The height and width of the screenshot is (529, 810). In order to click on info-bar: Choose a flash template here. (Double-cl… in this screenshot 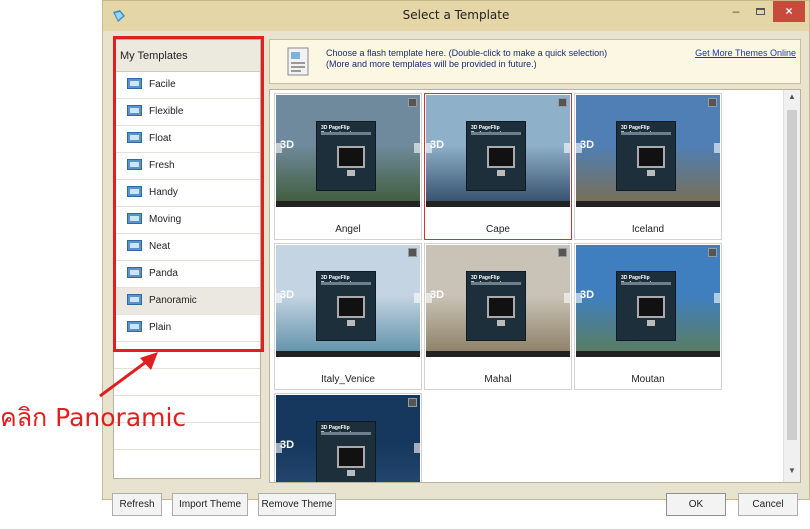, I will do `click(535, 61)`.